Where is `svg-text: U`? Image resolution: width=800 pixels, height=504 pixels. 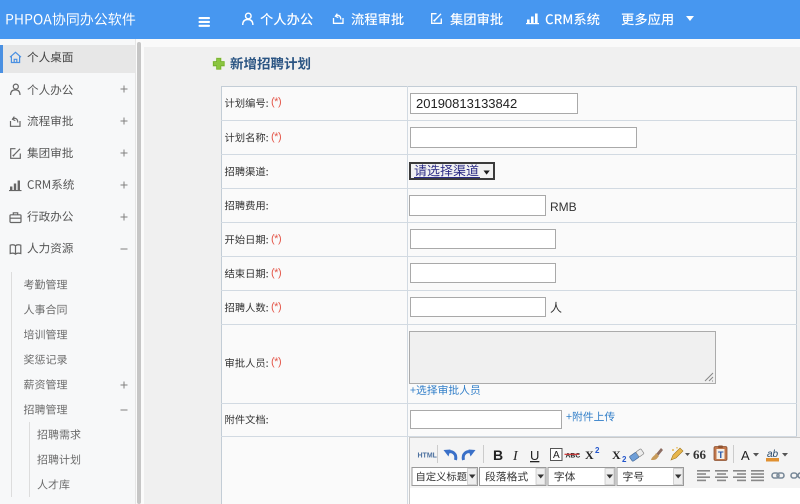
svg-text: U is located at coordinates (534, 455).